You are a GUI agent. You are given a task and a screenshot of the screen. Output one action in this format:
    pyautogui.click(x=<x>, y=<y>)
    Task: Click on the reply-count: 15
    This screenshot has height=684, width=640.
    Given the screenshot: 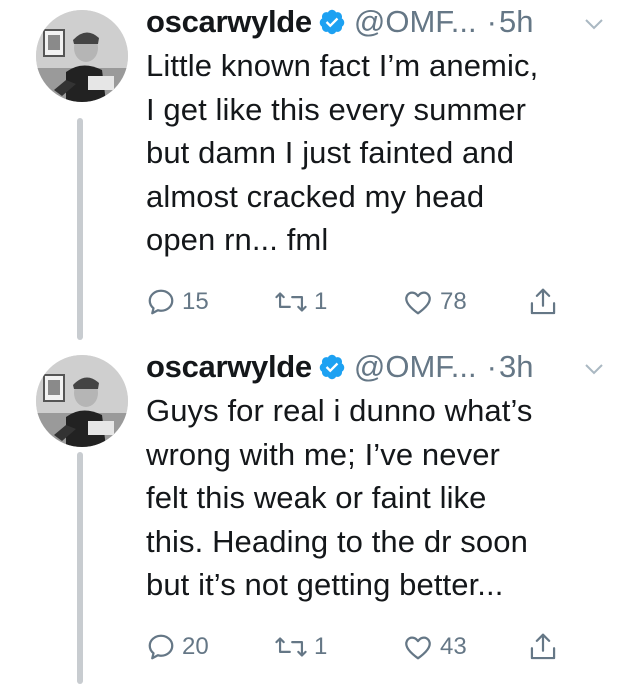 What is the action you would take?
    pyautogui.click(x=195, y=301)
    